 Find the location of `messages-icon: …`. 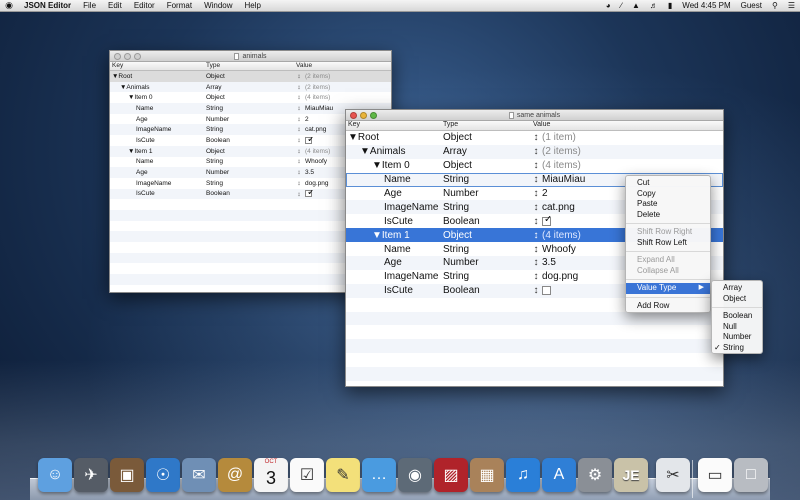

messages-icon: … is located at coordinates (379, 475).